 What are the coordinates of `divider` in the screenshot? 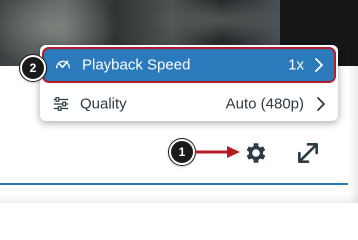 It's located at (174, 184).